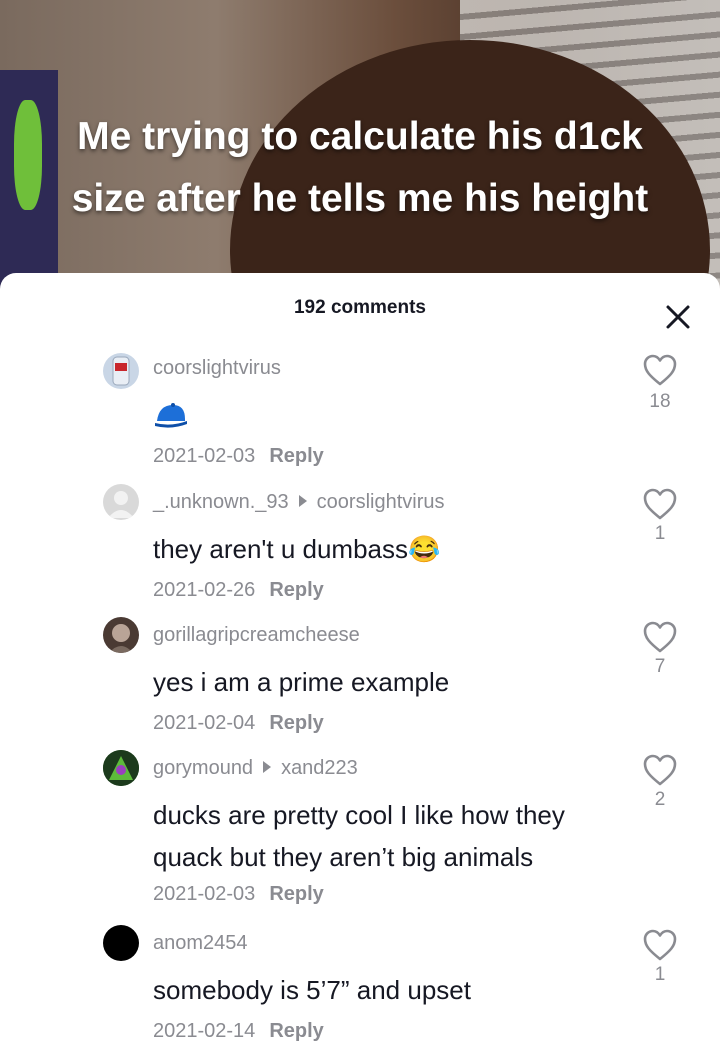  I want to click on reply-to-user: xand223, so click(319, 768).